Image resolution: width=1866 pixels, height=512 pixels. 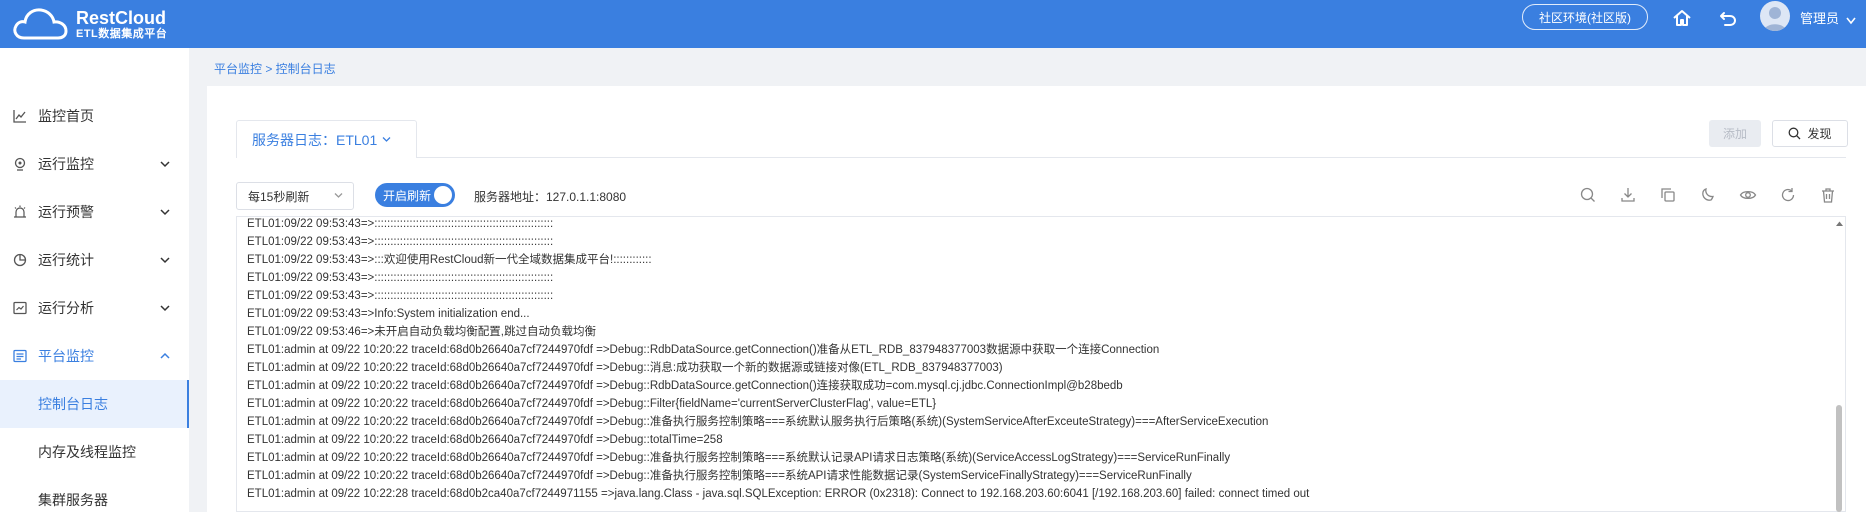 What do you see at coordinates (1585, 17) in the screenshot?
I see `environment-button: 社区环境(社区版)` at bounding box center [1585, 17].